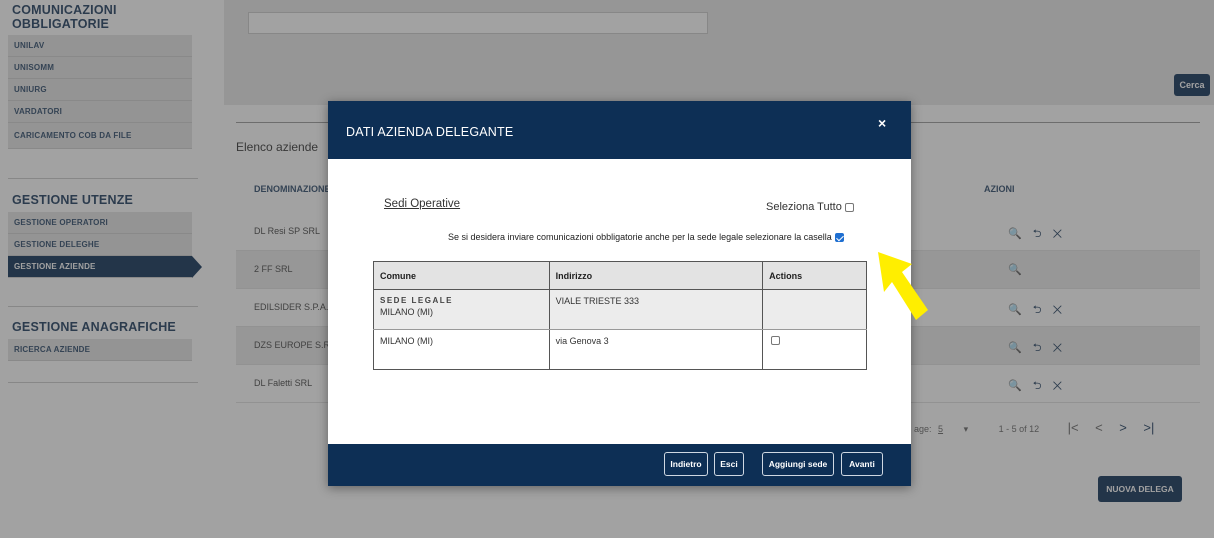  What do you see at coordinates (882, 123) in the screenshot?
I see `close-icon: ×` at bounding box center [882, 123].